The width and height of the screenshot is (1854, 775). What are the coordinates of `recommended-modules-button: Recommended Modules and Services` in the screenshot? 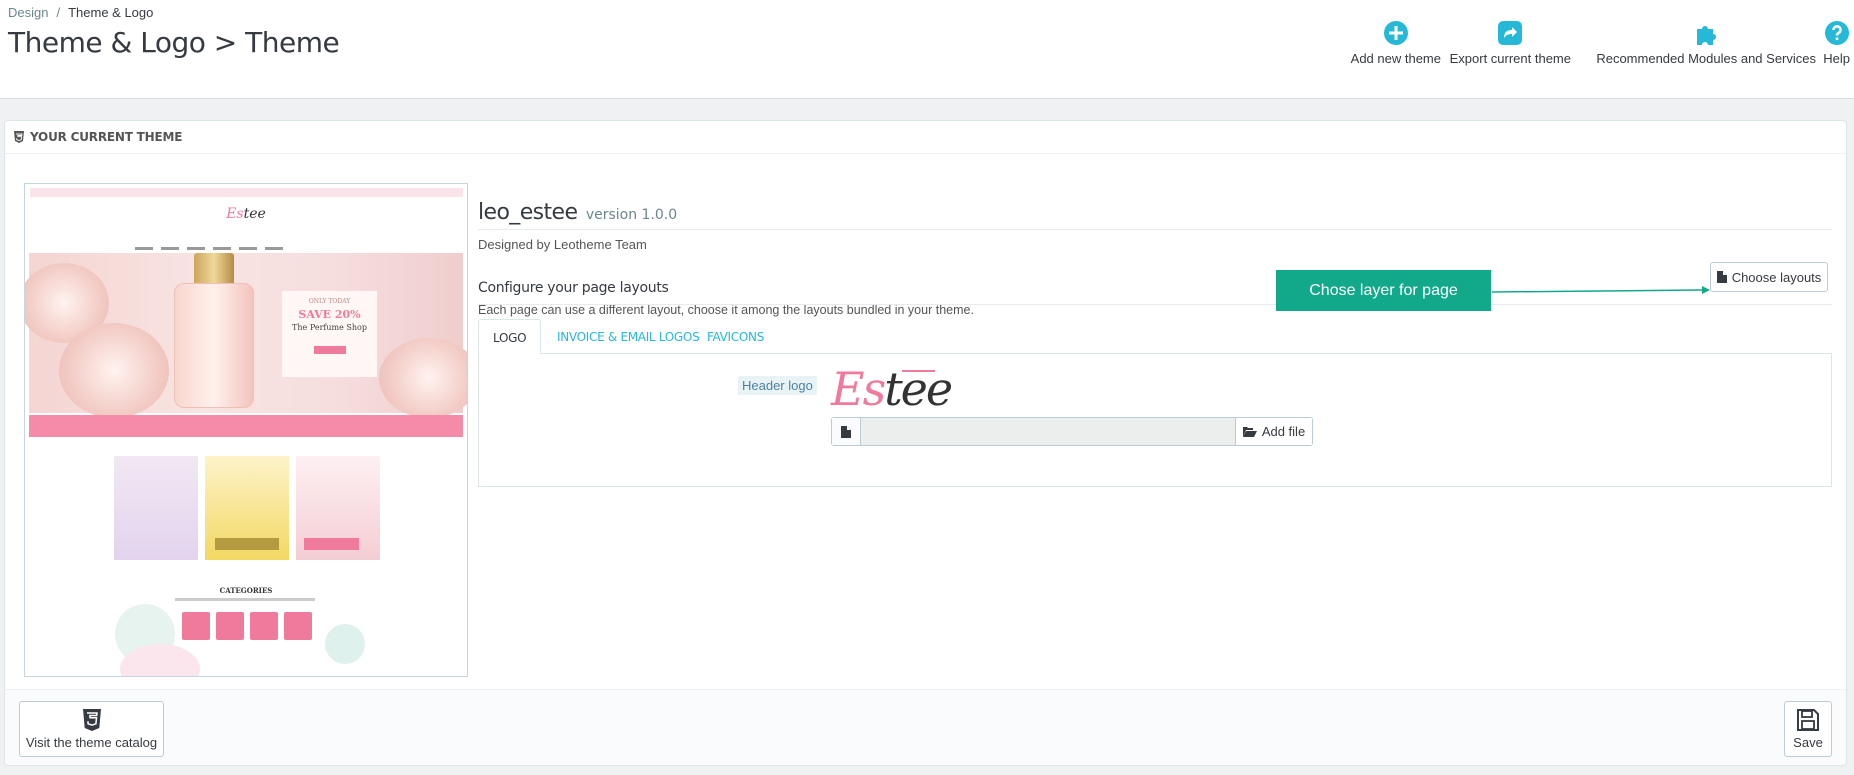 It's located at (1706, 43).